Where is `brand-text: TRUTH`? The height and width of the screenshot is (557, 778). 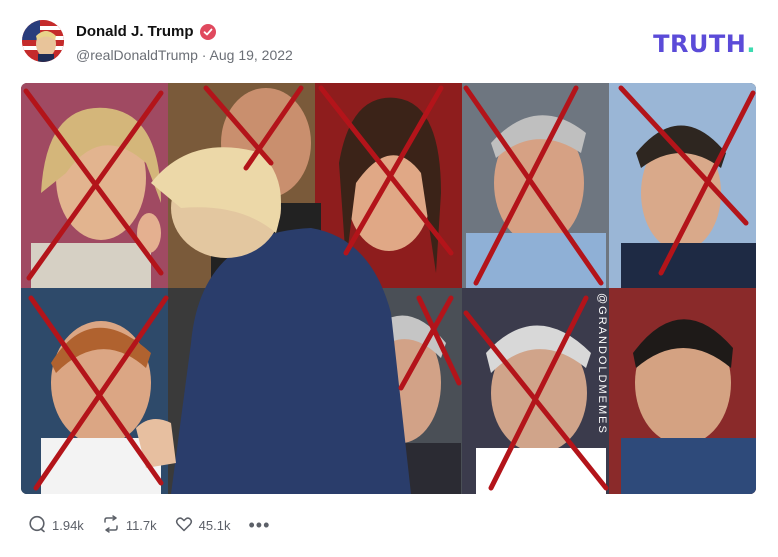 brand-text: TRUTH is located at coordinates (700, 44).